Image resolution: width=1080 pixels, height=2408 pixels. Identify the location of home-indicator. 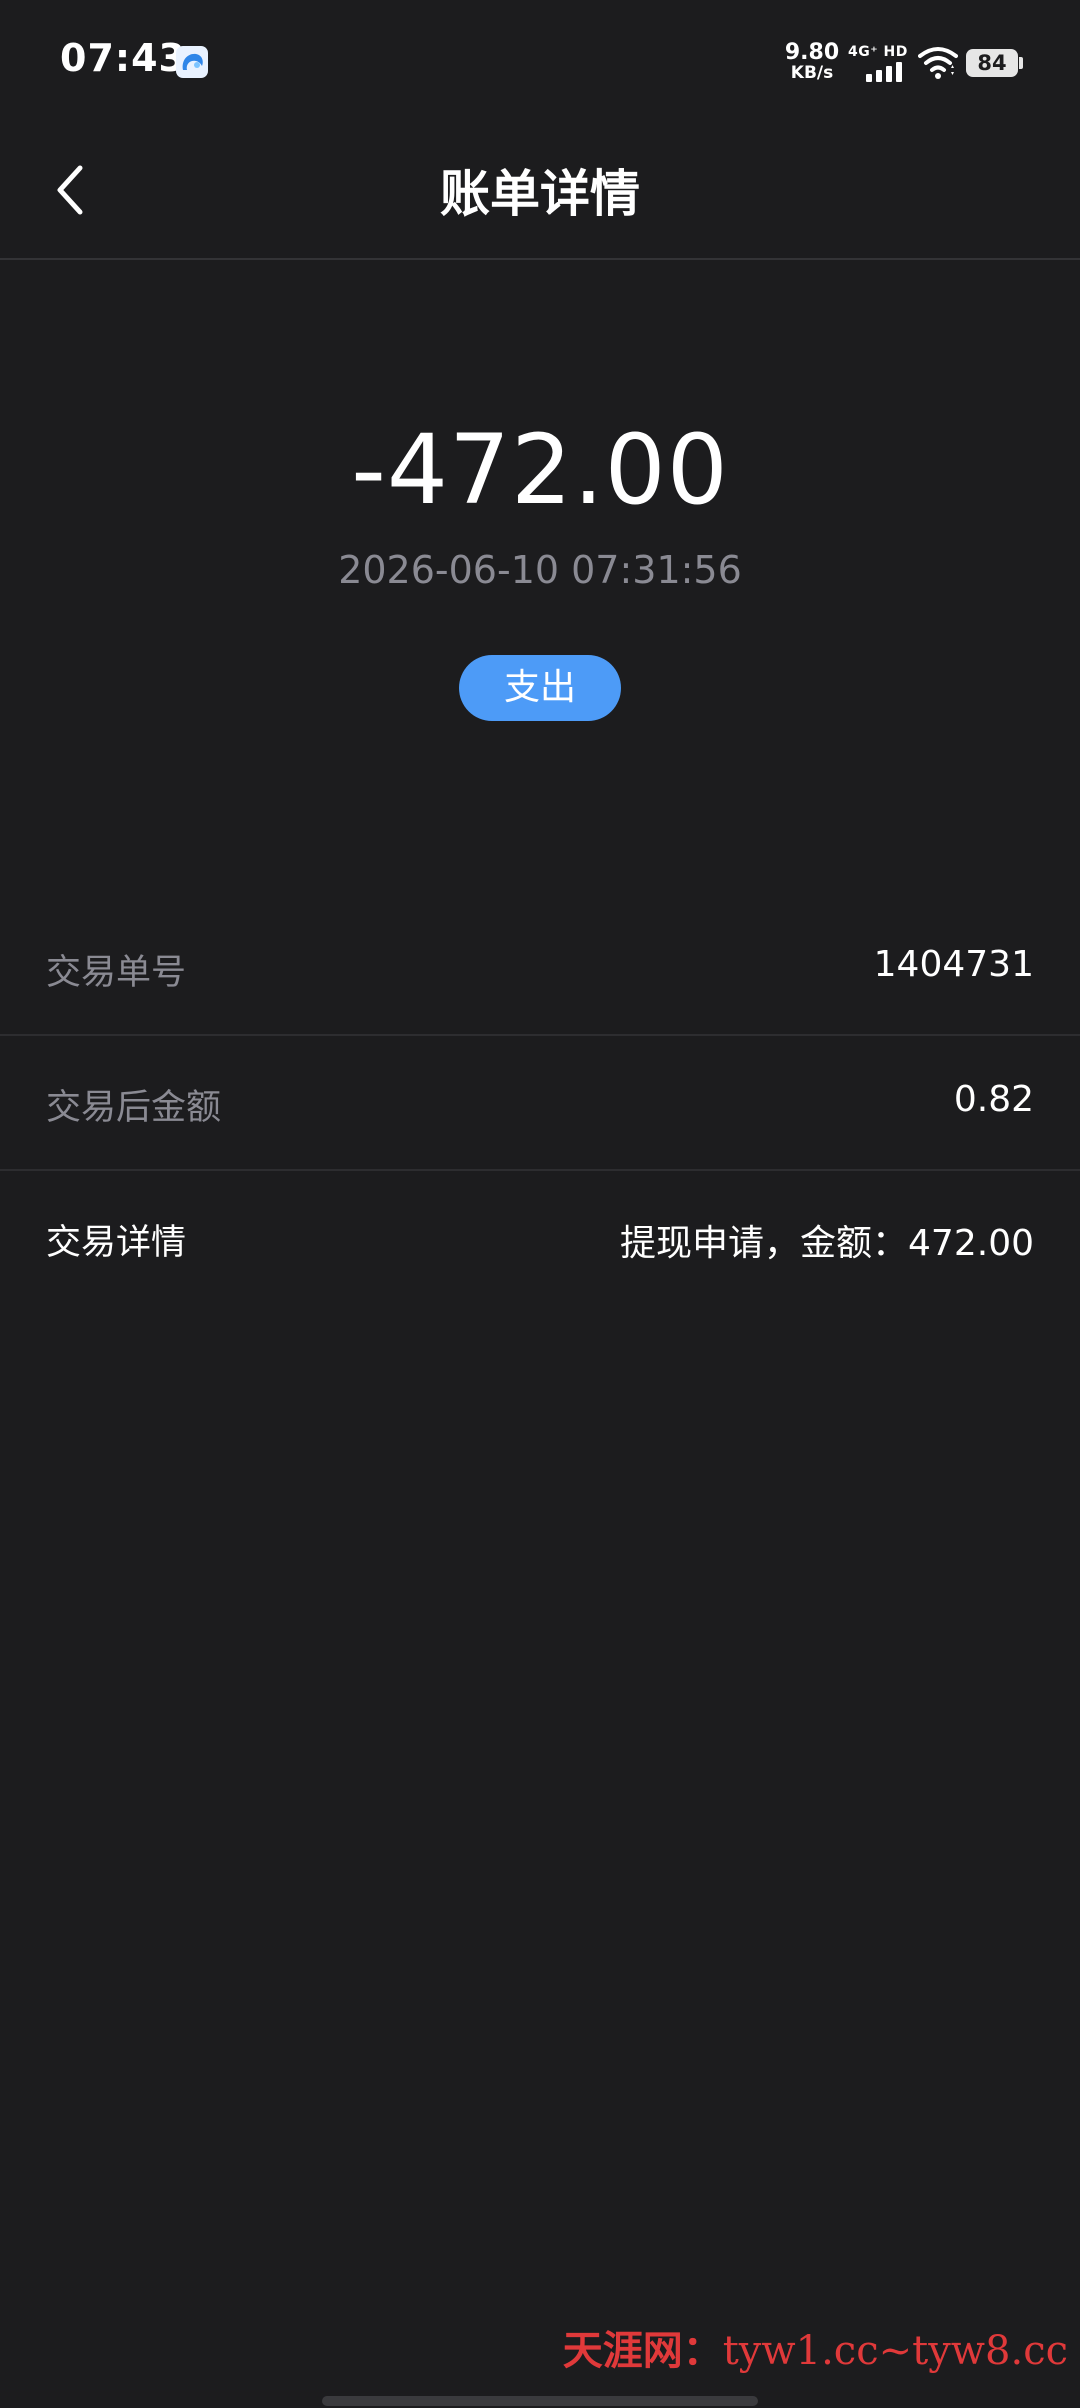
(540, 2401).